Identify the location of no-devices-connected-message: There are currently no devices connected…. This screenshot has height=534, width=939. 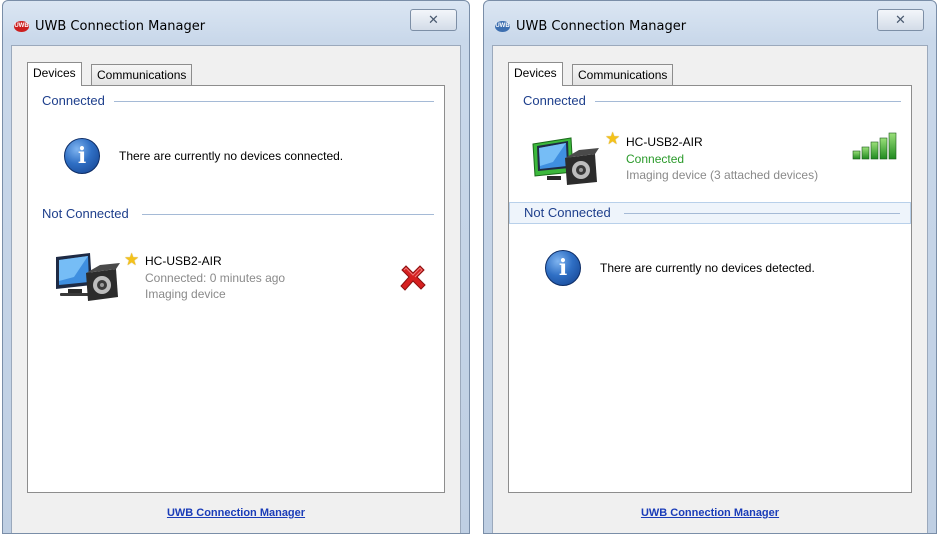
(231, 156).